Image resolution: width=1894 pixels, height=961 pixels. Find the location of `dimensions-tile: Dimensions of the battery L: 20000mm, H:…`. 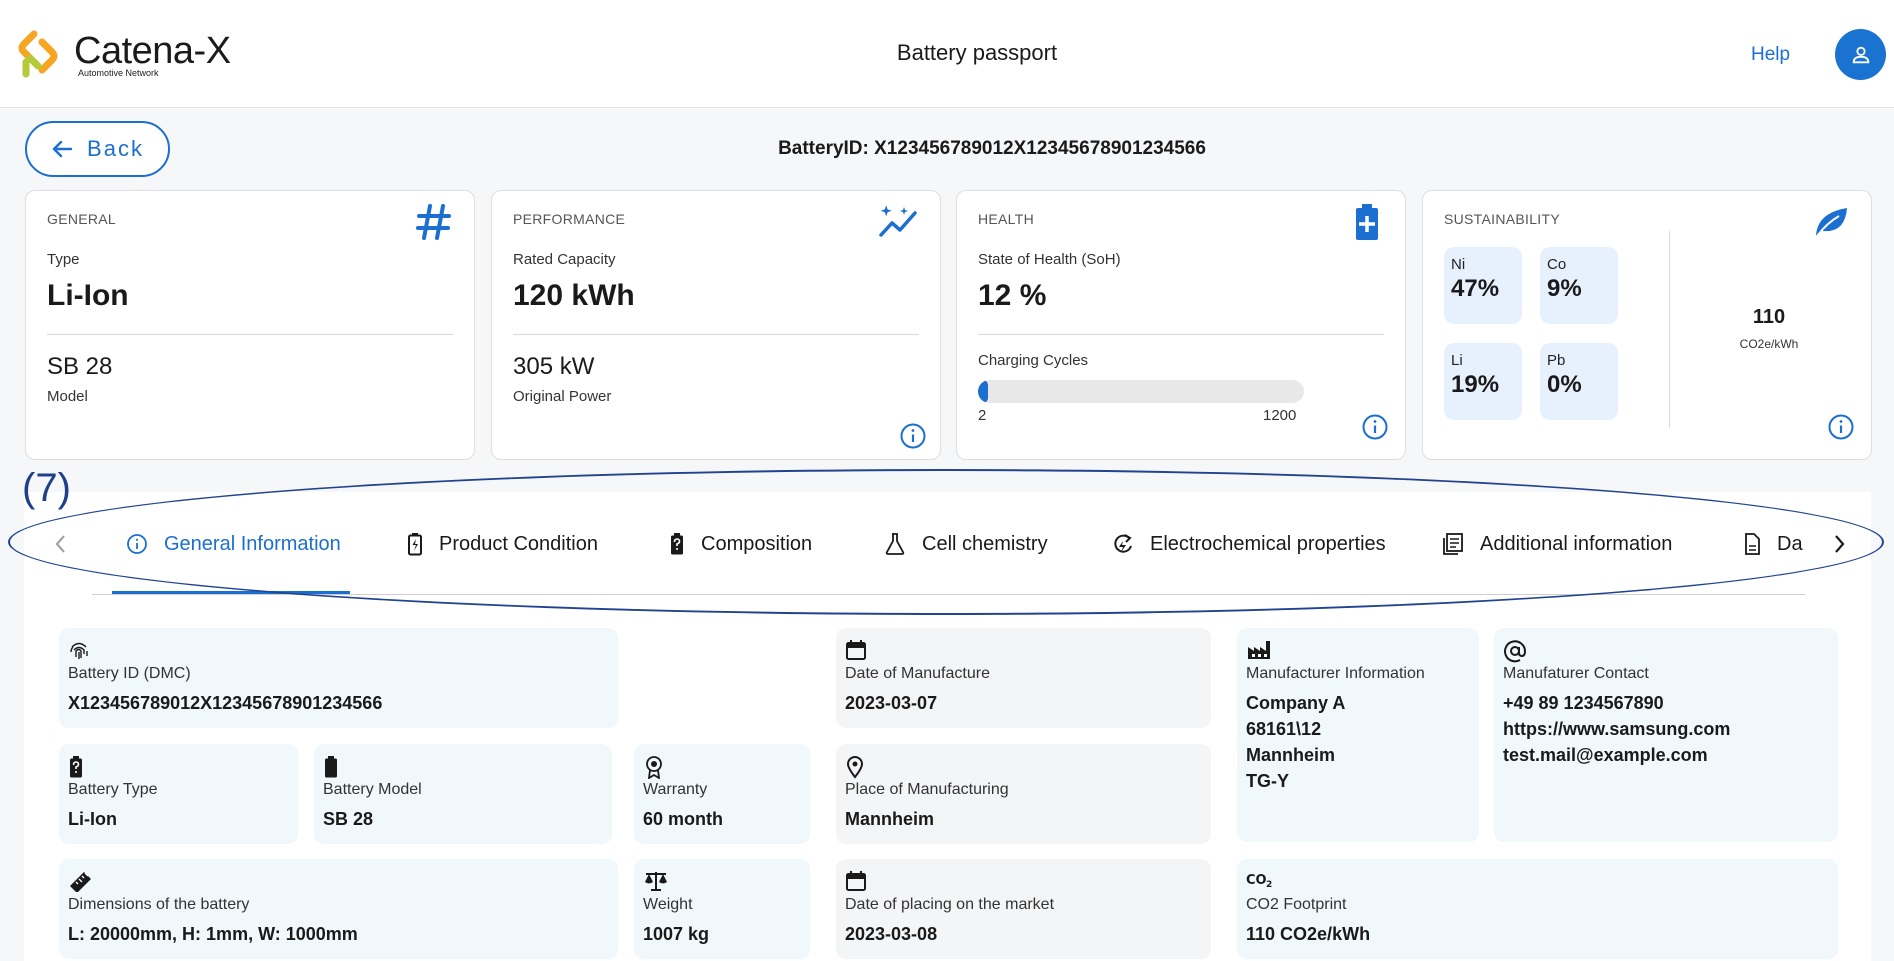

dimensions-tile: Dimensions of the battery L: 20000mm, H:… is located at coordinates (338, 909).